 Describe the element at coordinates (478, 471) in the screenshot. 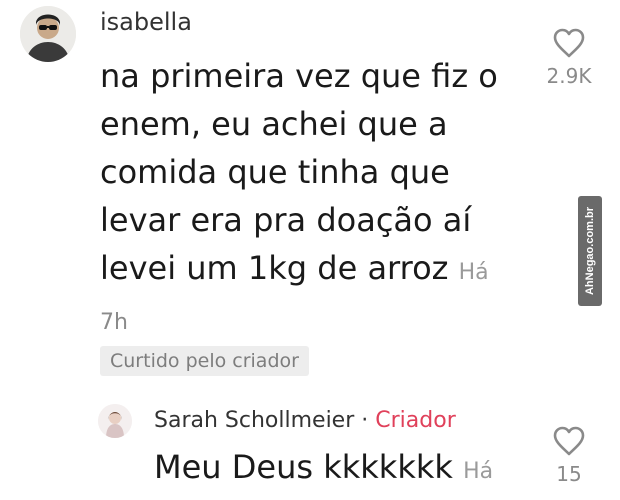

I see `reply-time-prefix: Há` at that location.